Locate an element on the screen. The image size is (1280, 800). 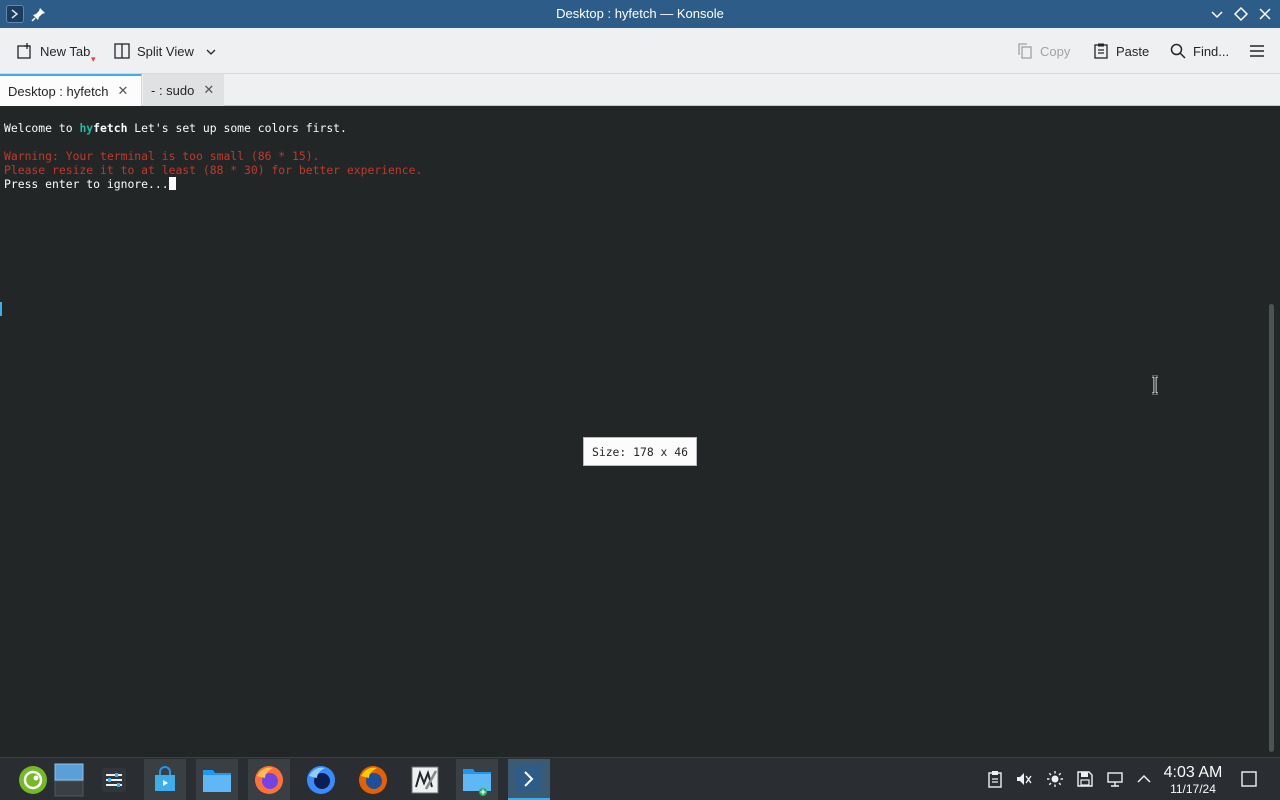
scroll-marker is located at coordinates (1, 309).